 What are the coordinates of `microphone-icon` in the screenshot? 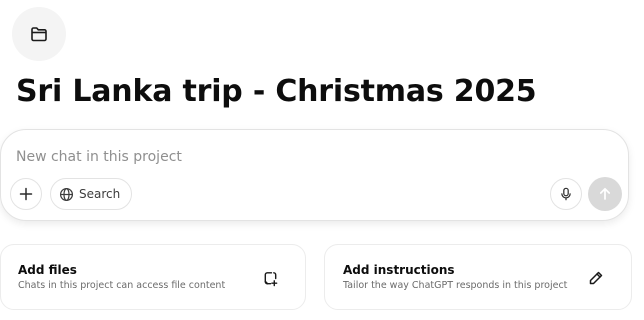 It's located at (566, 194).